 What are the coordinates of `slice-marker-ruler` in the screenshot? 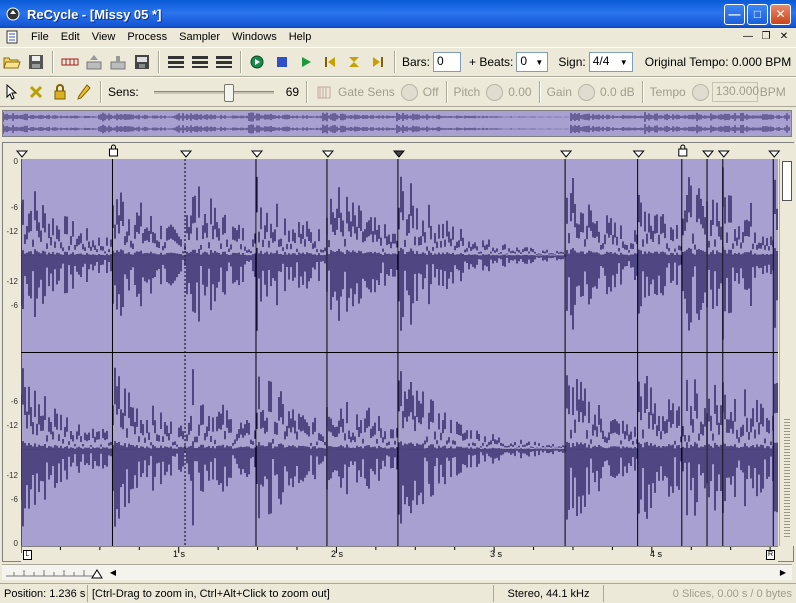 It's located at (399, 151).